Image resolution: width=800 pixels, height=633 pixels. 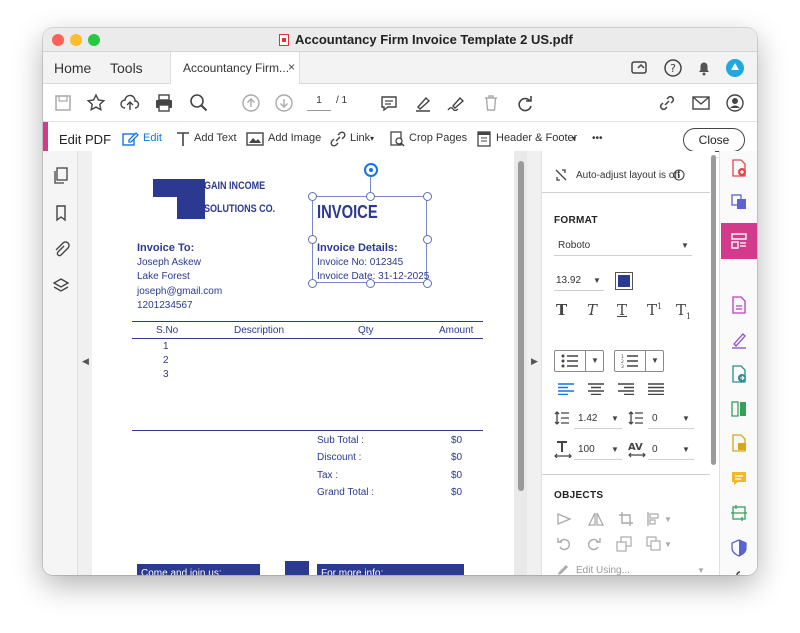 What do you see at coordinates (63, 103) in the screenshot?
I see `save-icon` at bounding box center [63, 103].